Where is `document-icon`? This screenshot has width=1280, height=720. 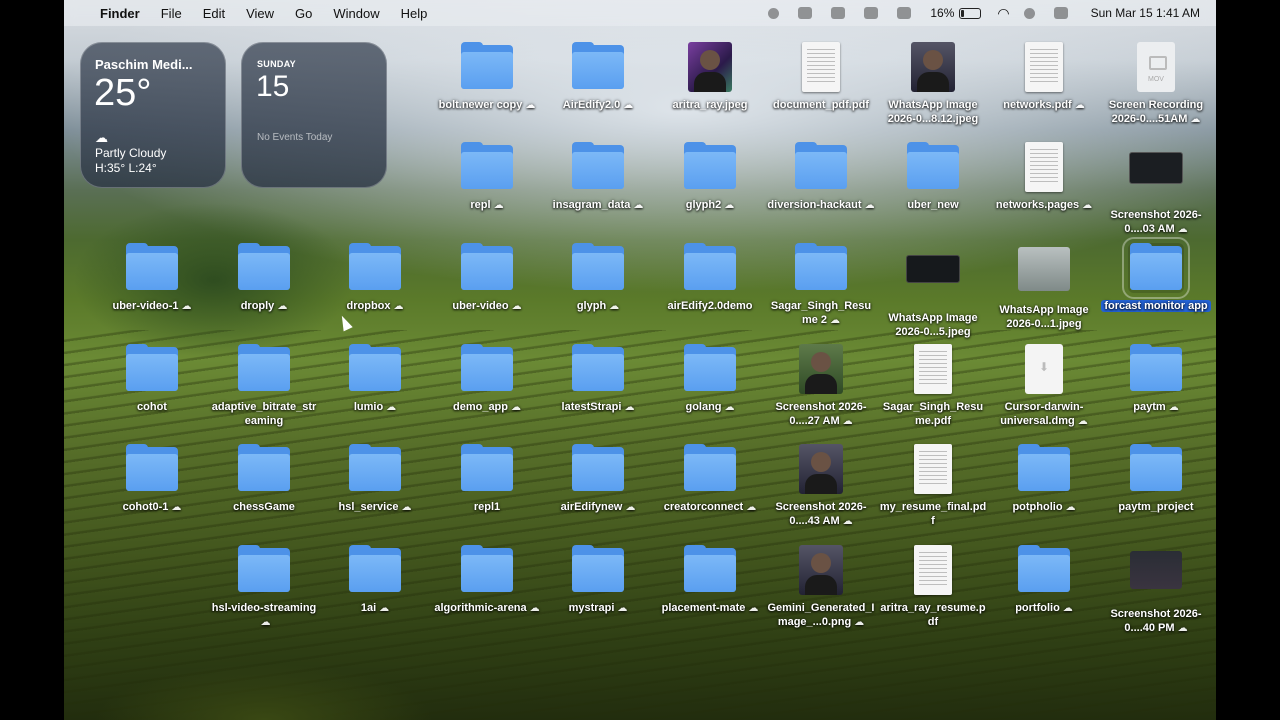
document-icon is located at coordinates (1044, 167).